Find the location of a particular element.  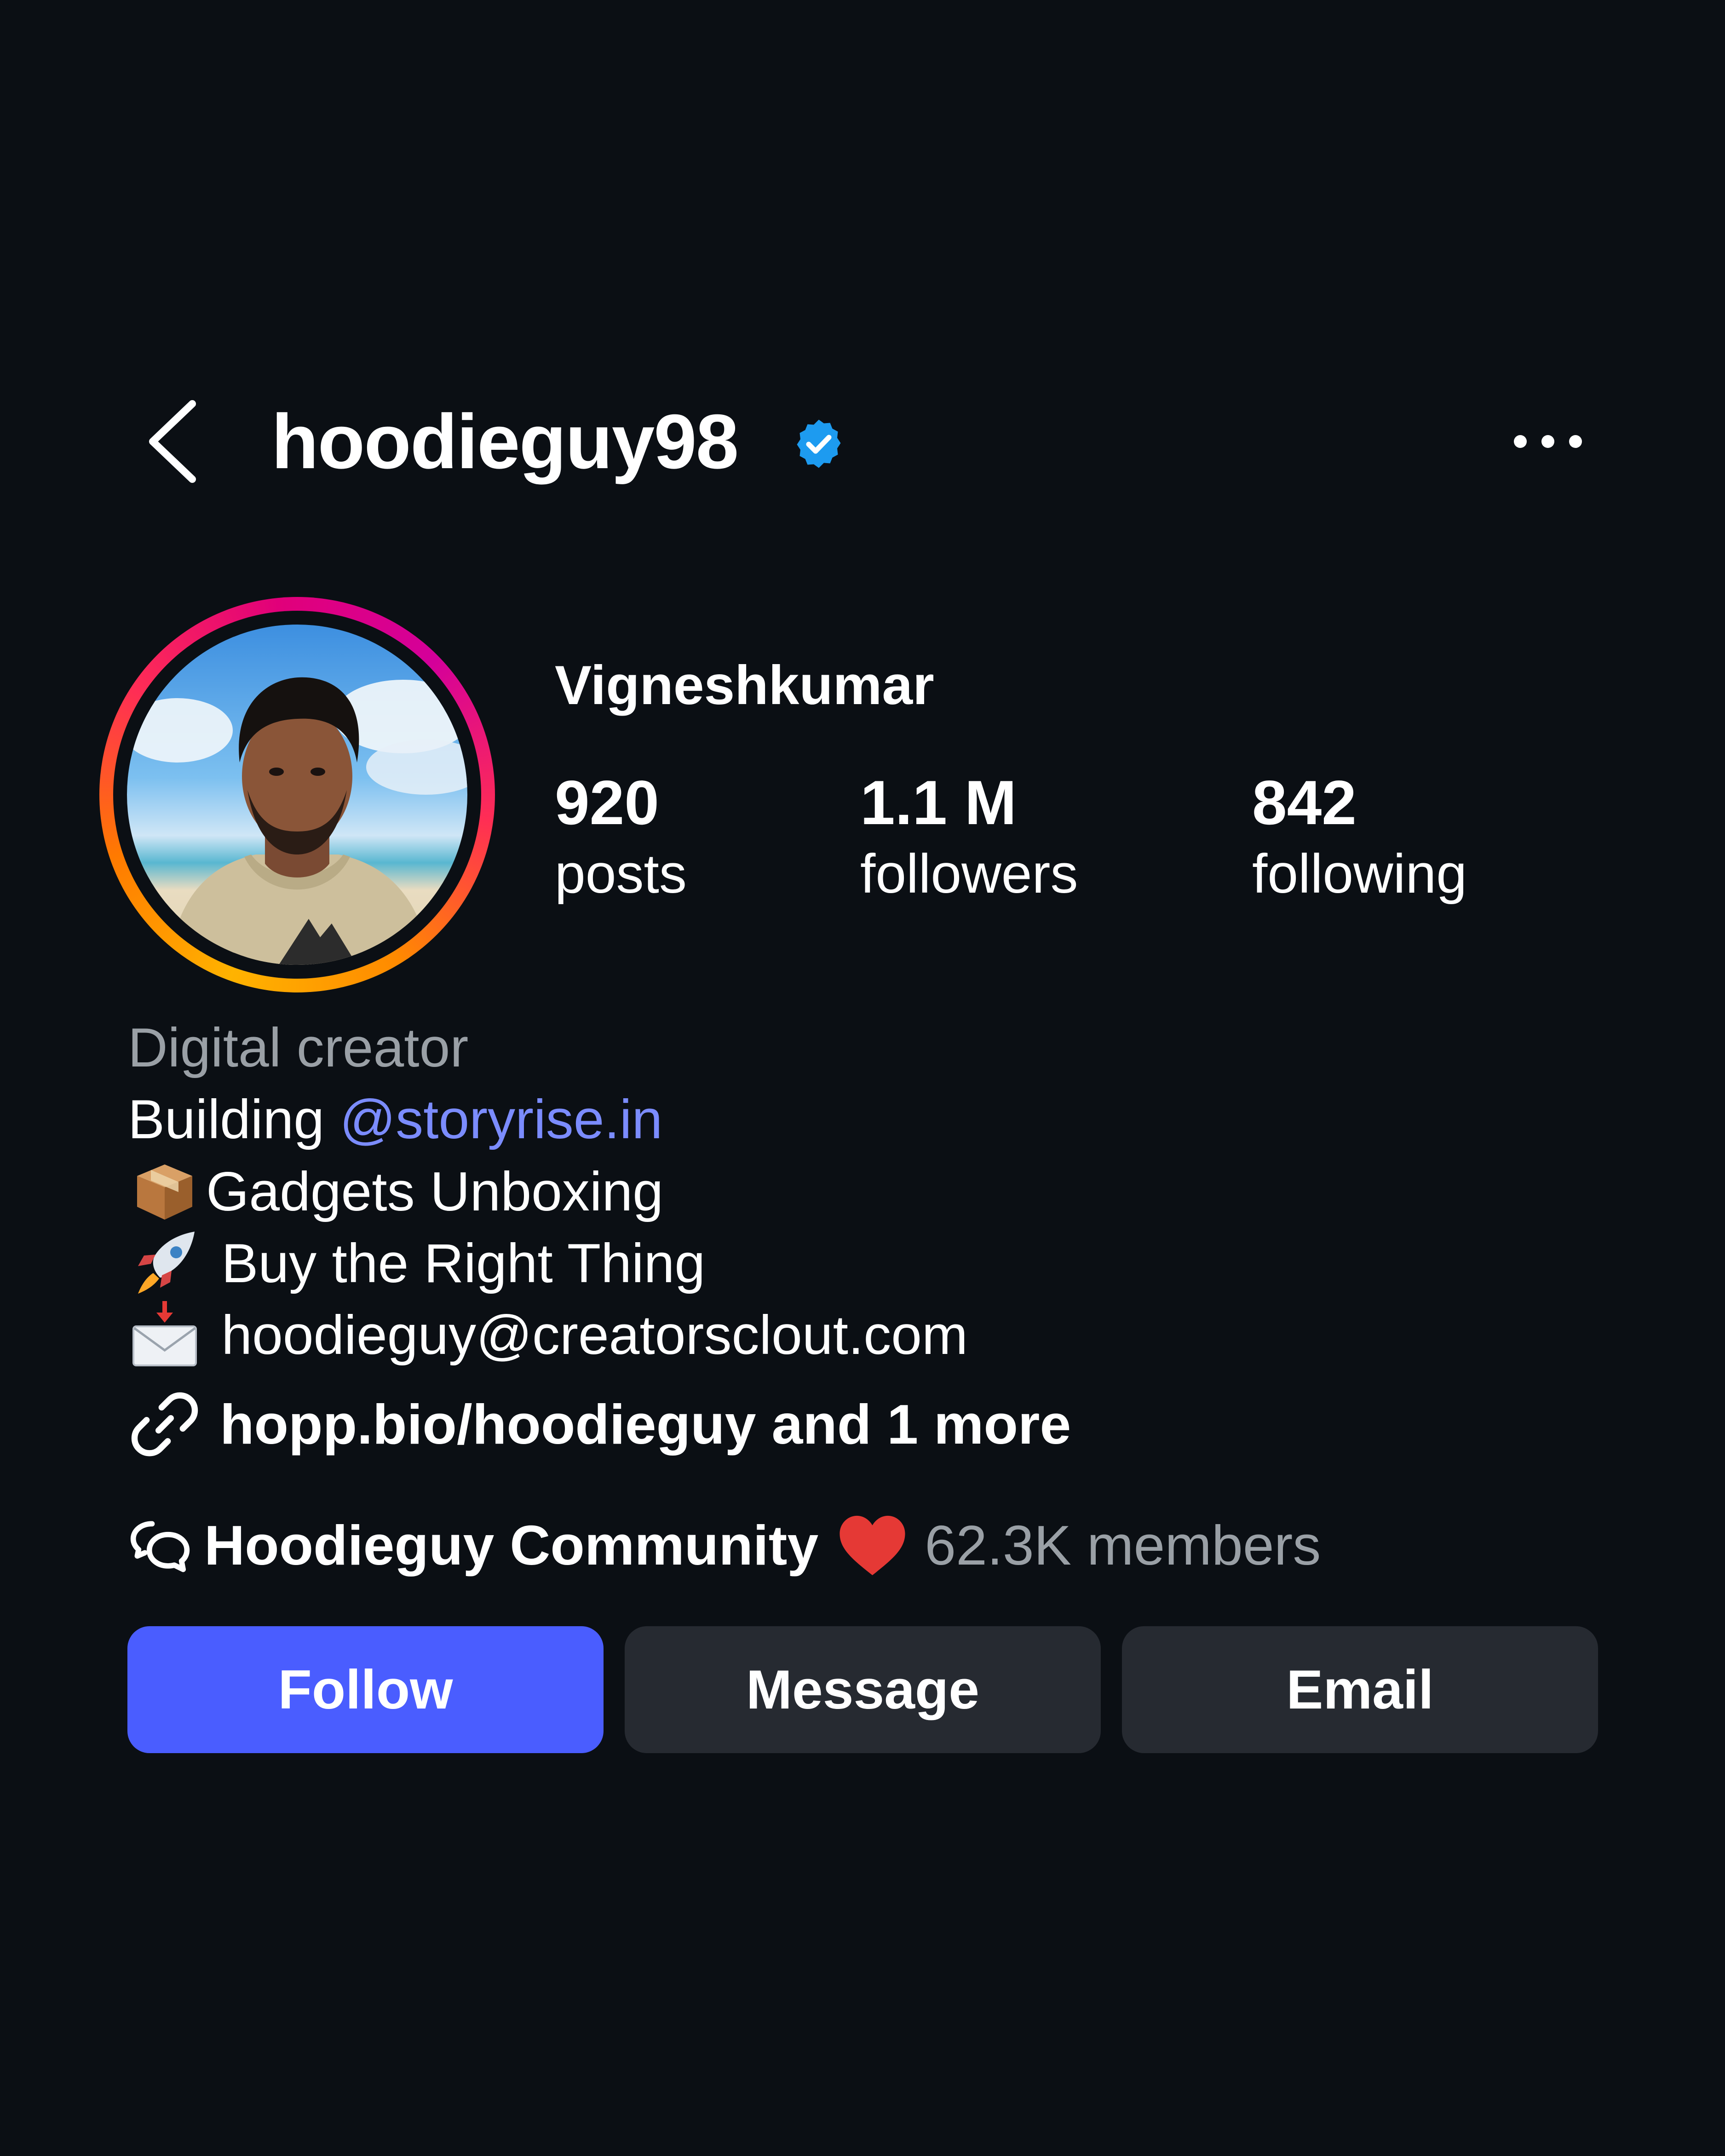

bio-text: hoodieguy@creatorsclout.com is located at coordinates (587, 1335).